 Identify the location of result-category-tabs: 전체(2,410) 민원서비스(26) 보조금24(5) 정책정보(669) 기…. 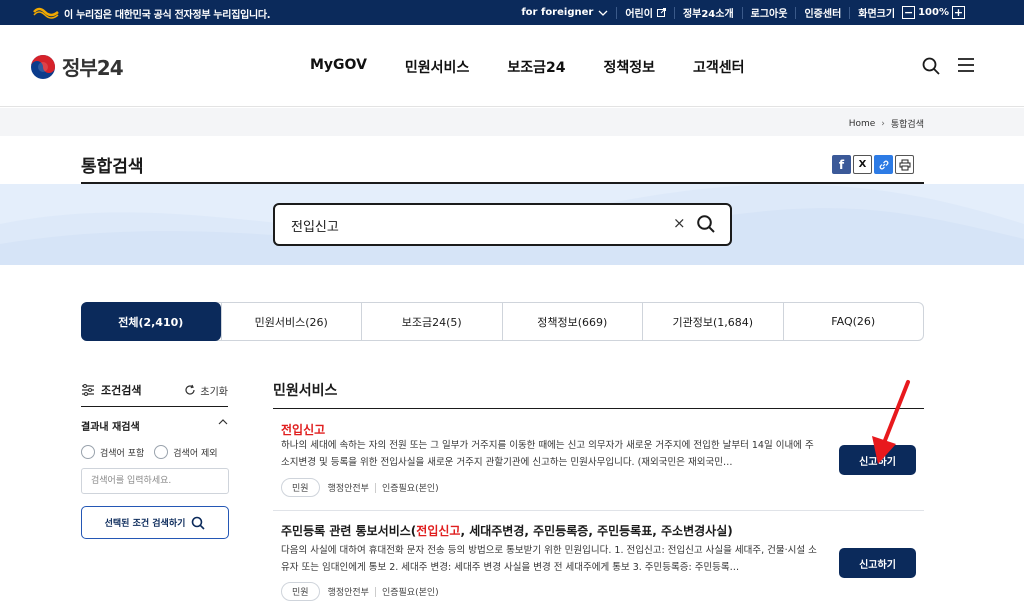
(502, 321).